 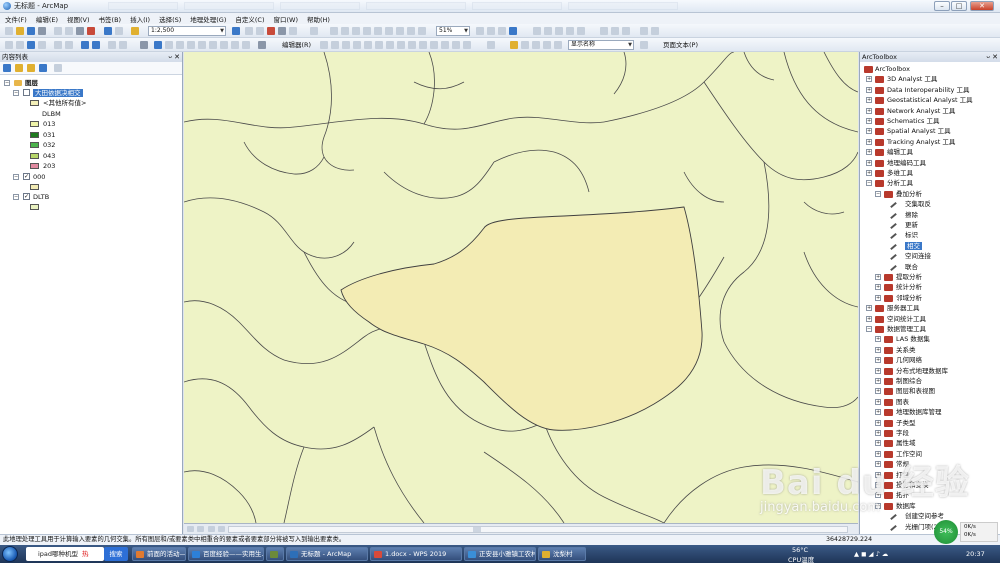 What do you see at coordinates (913, 245) in the screenshot?
I see `toolbox-item: 相交` at bounding box center [913, 245].